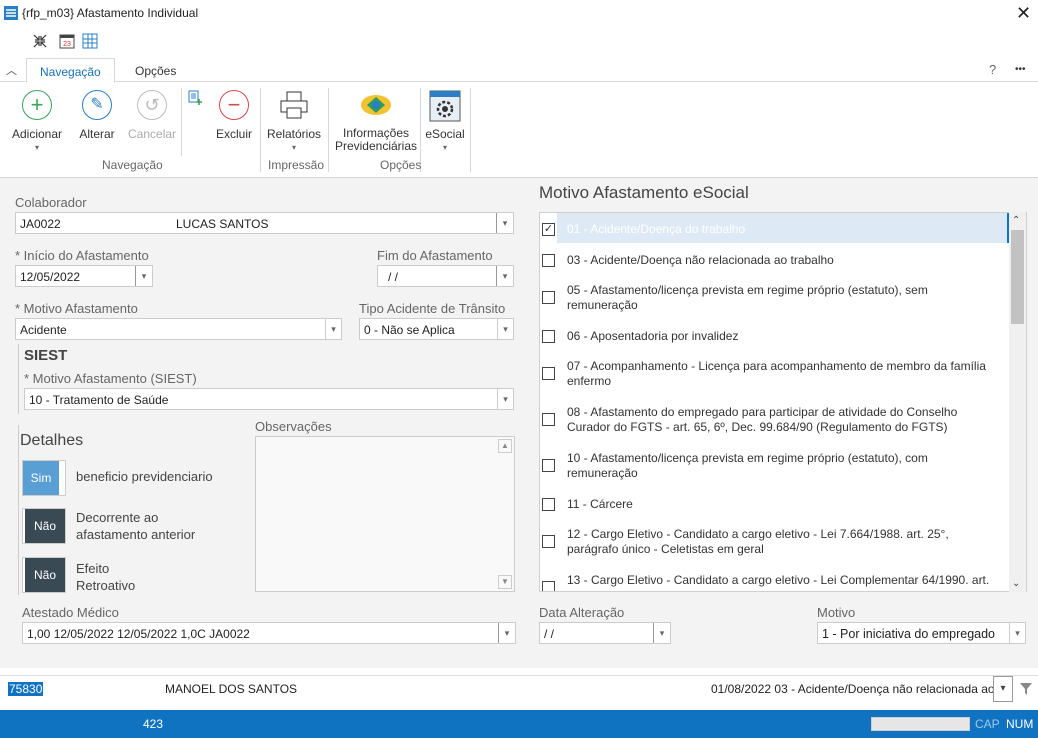 The image size is (1038, 738). Describe the element at coordinates (401, 165) in the screenshot. I see `group-opcoes: Opções` at that location.